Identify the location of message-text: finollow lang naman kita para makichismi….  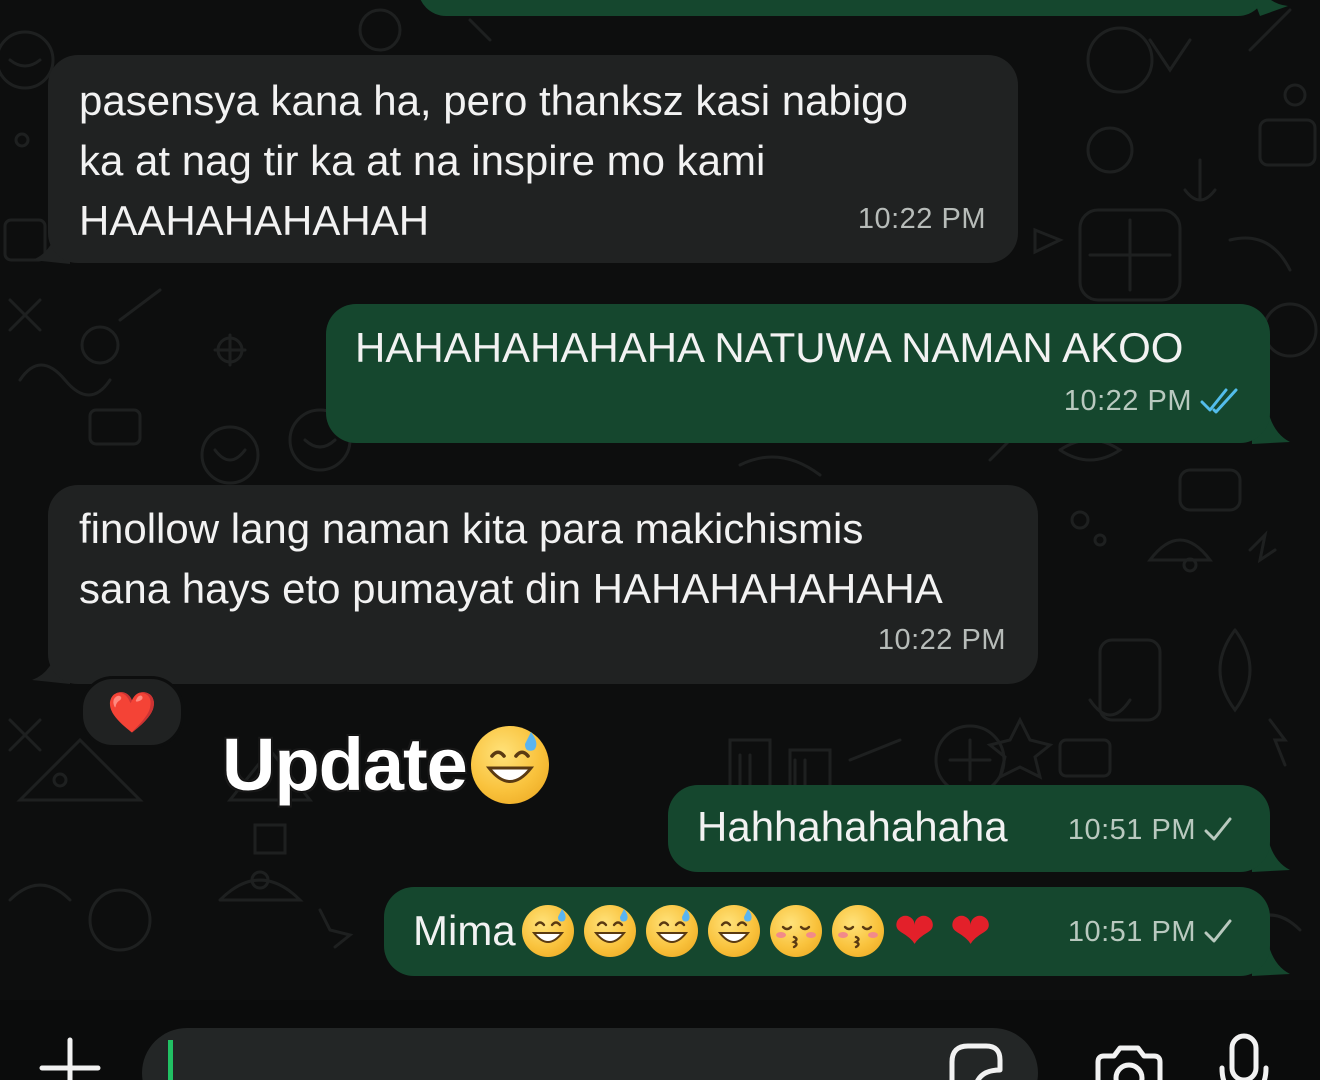
(511, 558).